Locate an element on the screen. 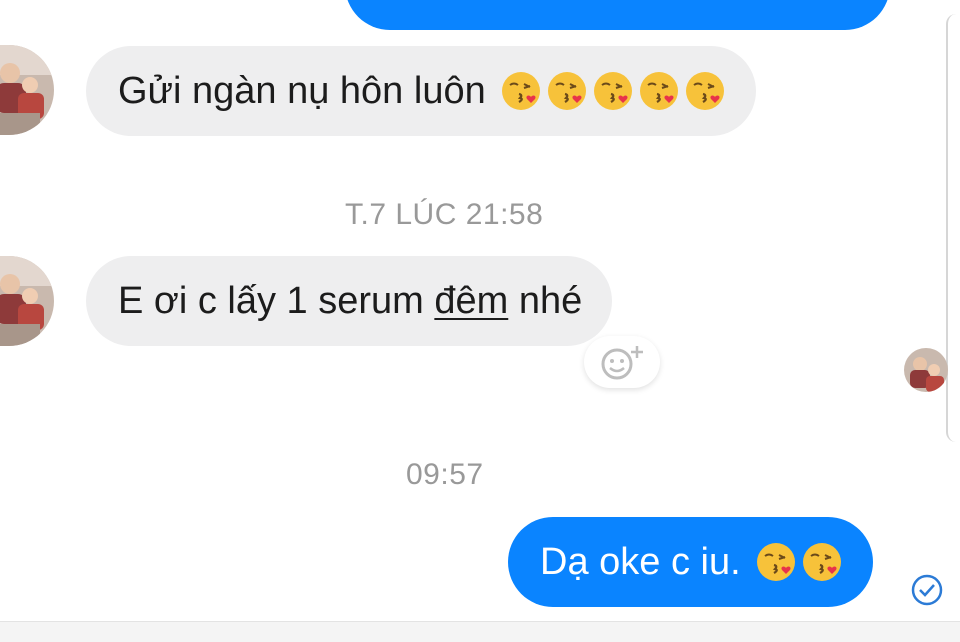 Image resolution: width=960 pixels, height=642 pixels. message-text-end: nhé is located at coordinates (545, 301).